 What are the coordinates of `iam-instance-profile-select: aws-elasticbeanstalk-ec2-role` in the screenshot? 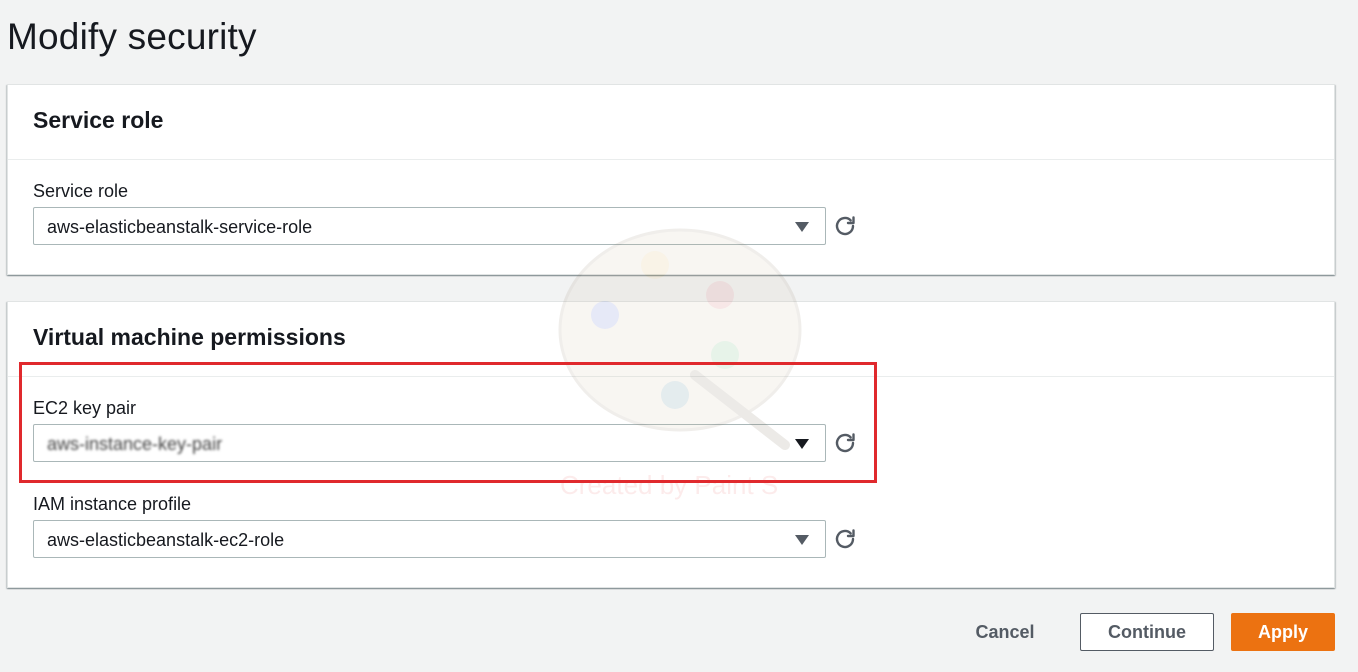 It's located at (429, 539).